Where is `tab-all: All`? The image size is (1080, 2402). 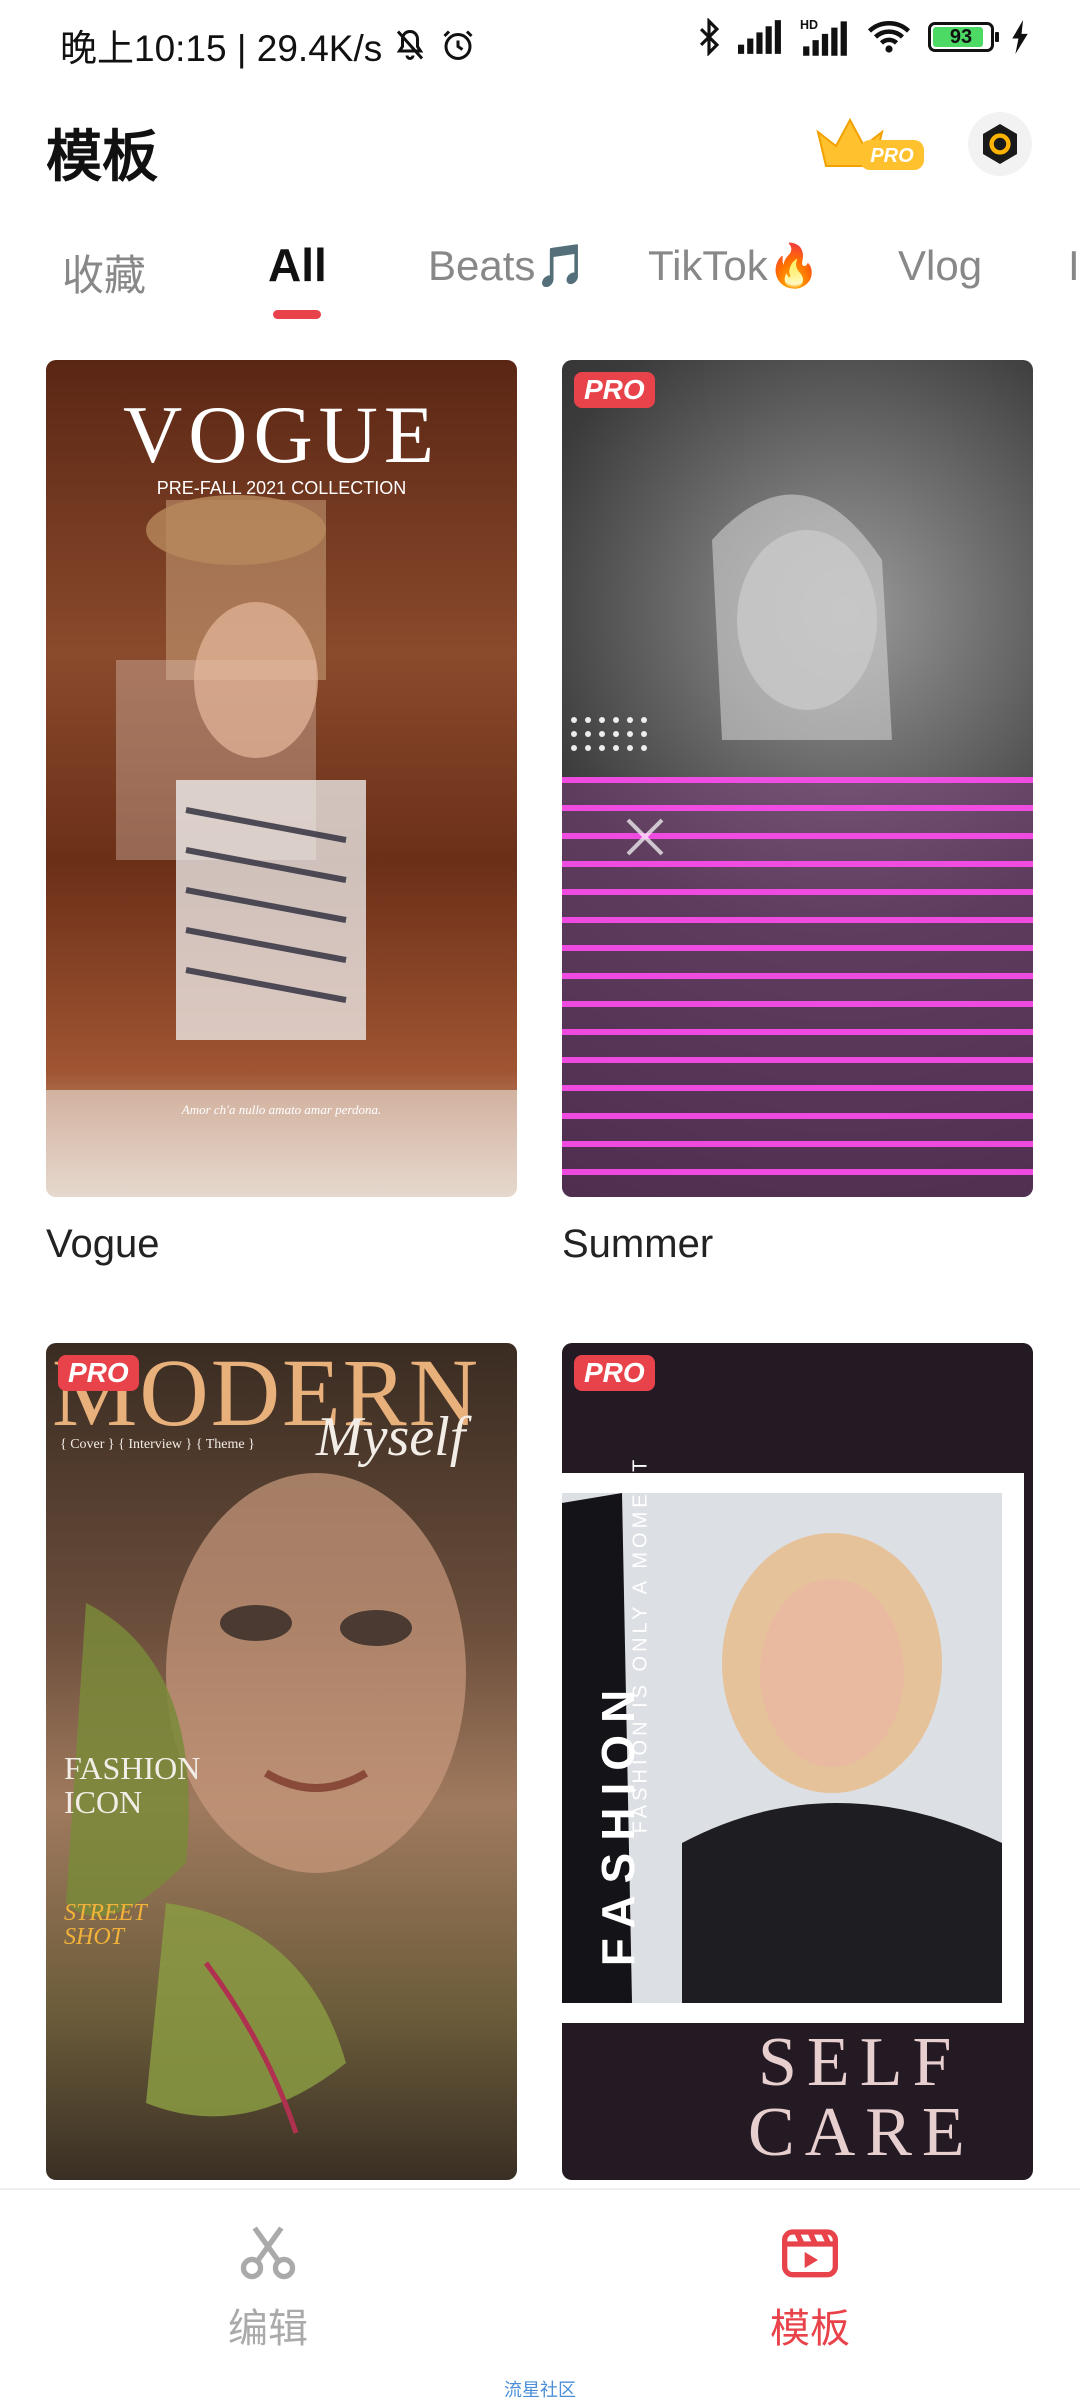
tab-all: All is located at coordinates (297, 265).